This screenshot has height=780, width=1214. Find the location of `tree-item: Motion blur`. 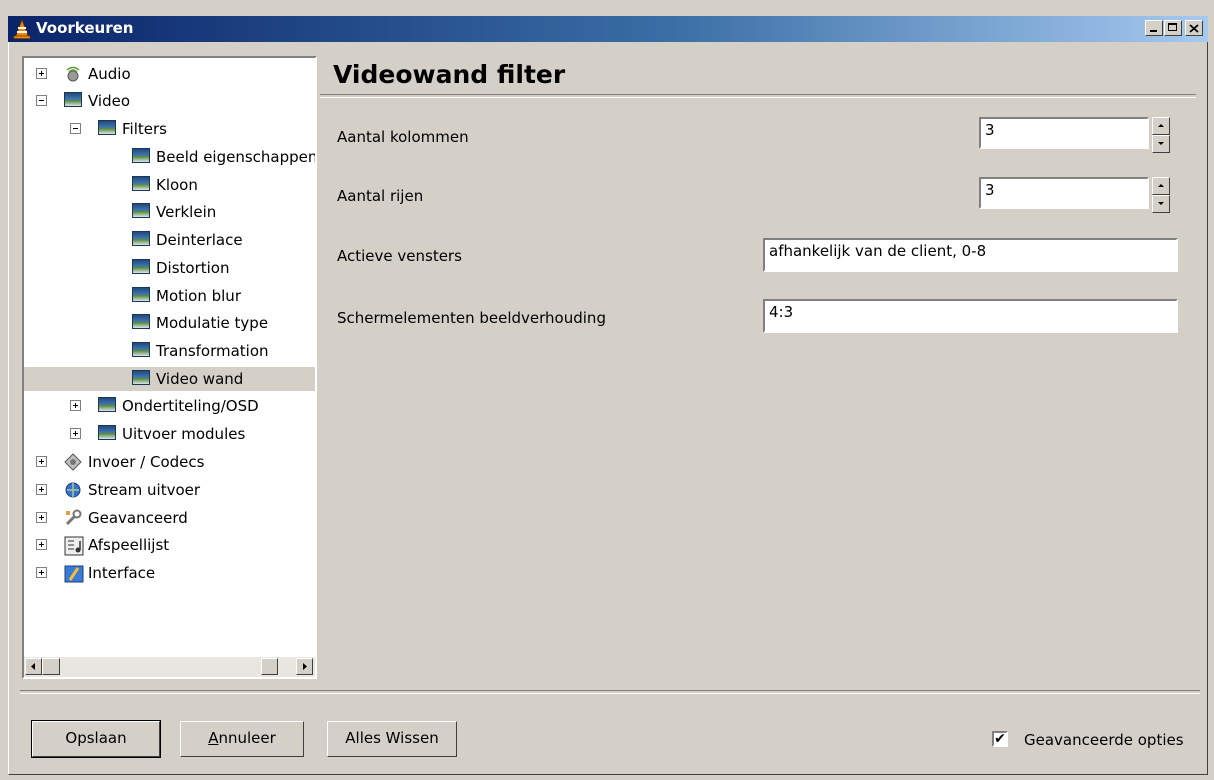

tree-item: Motion blur is located at coordinates (169, 296).